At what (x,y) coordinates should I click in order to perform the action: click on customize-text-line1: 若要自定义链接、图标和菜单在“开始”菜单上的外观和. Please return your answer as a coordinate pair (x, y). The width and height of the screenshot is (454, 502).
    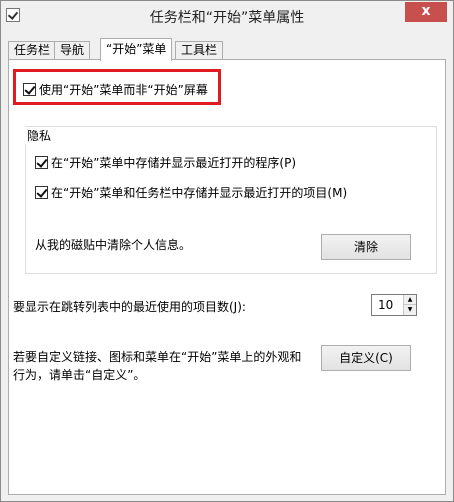
    Looking at the image, I should click on (157, 357).